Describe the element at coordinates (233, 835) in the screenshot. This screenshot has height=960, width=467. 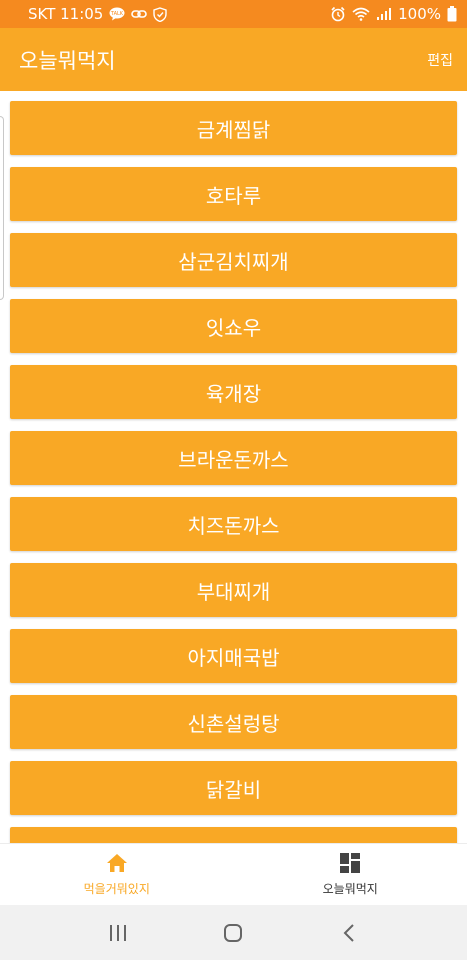
I see `menu-item` at that location.